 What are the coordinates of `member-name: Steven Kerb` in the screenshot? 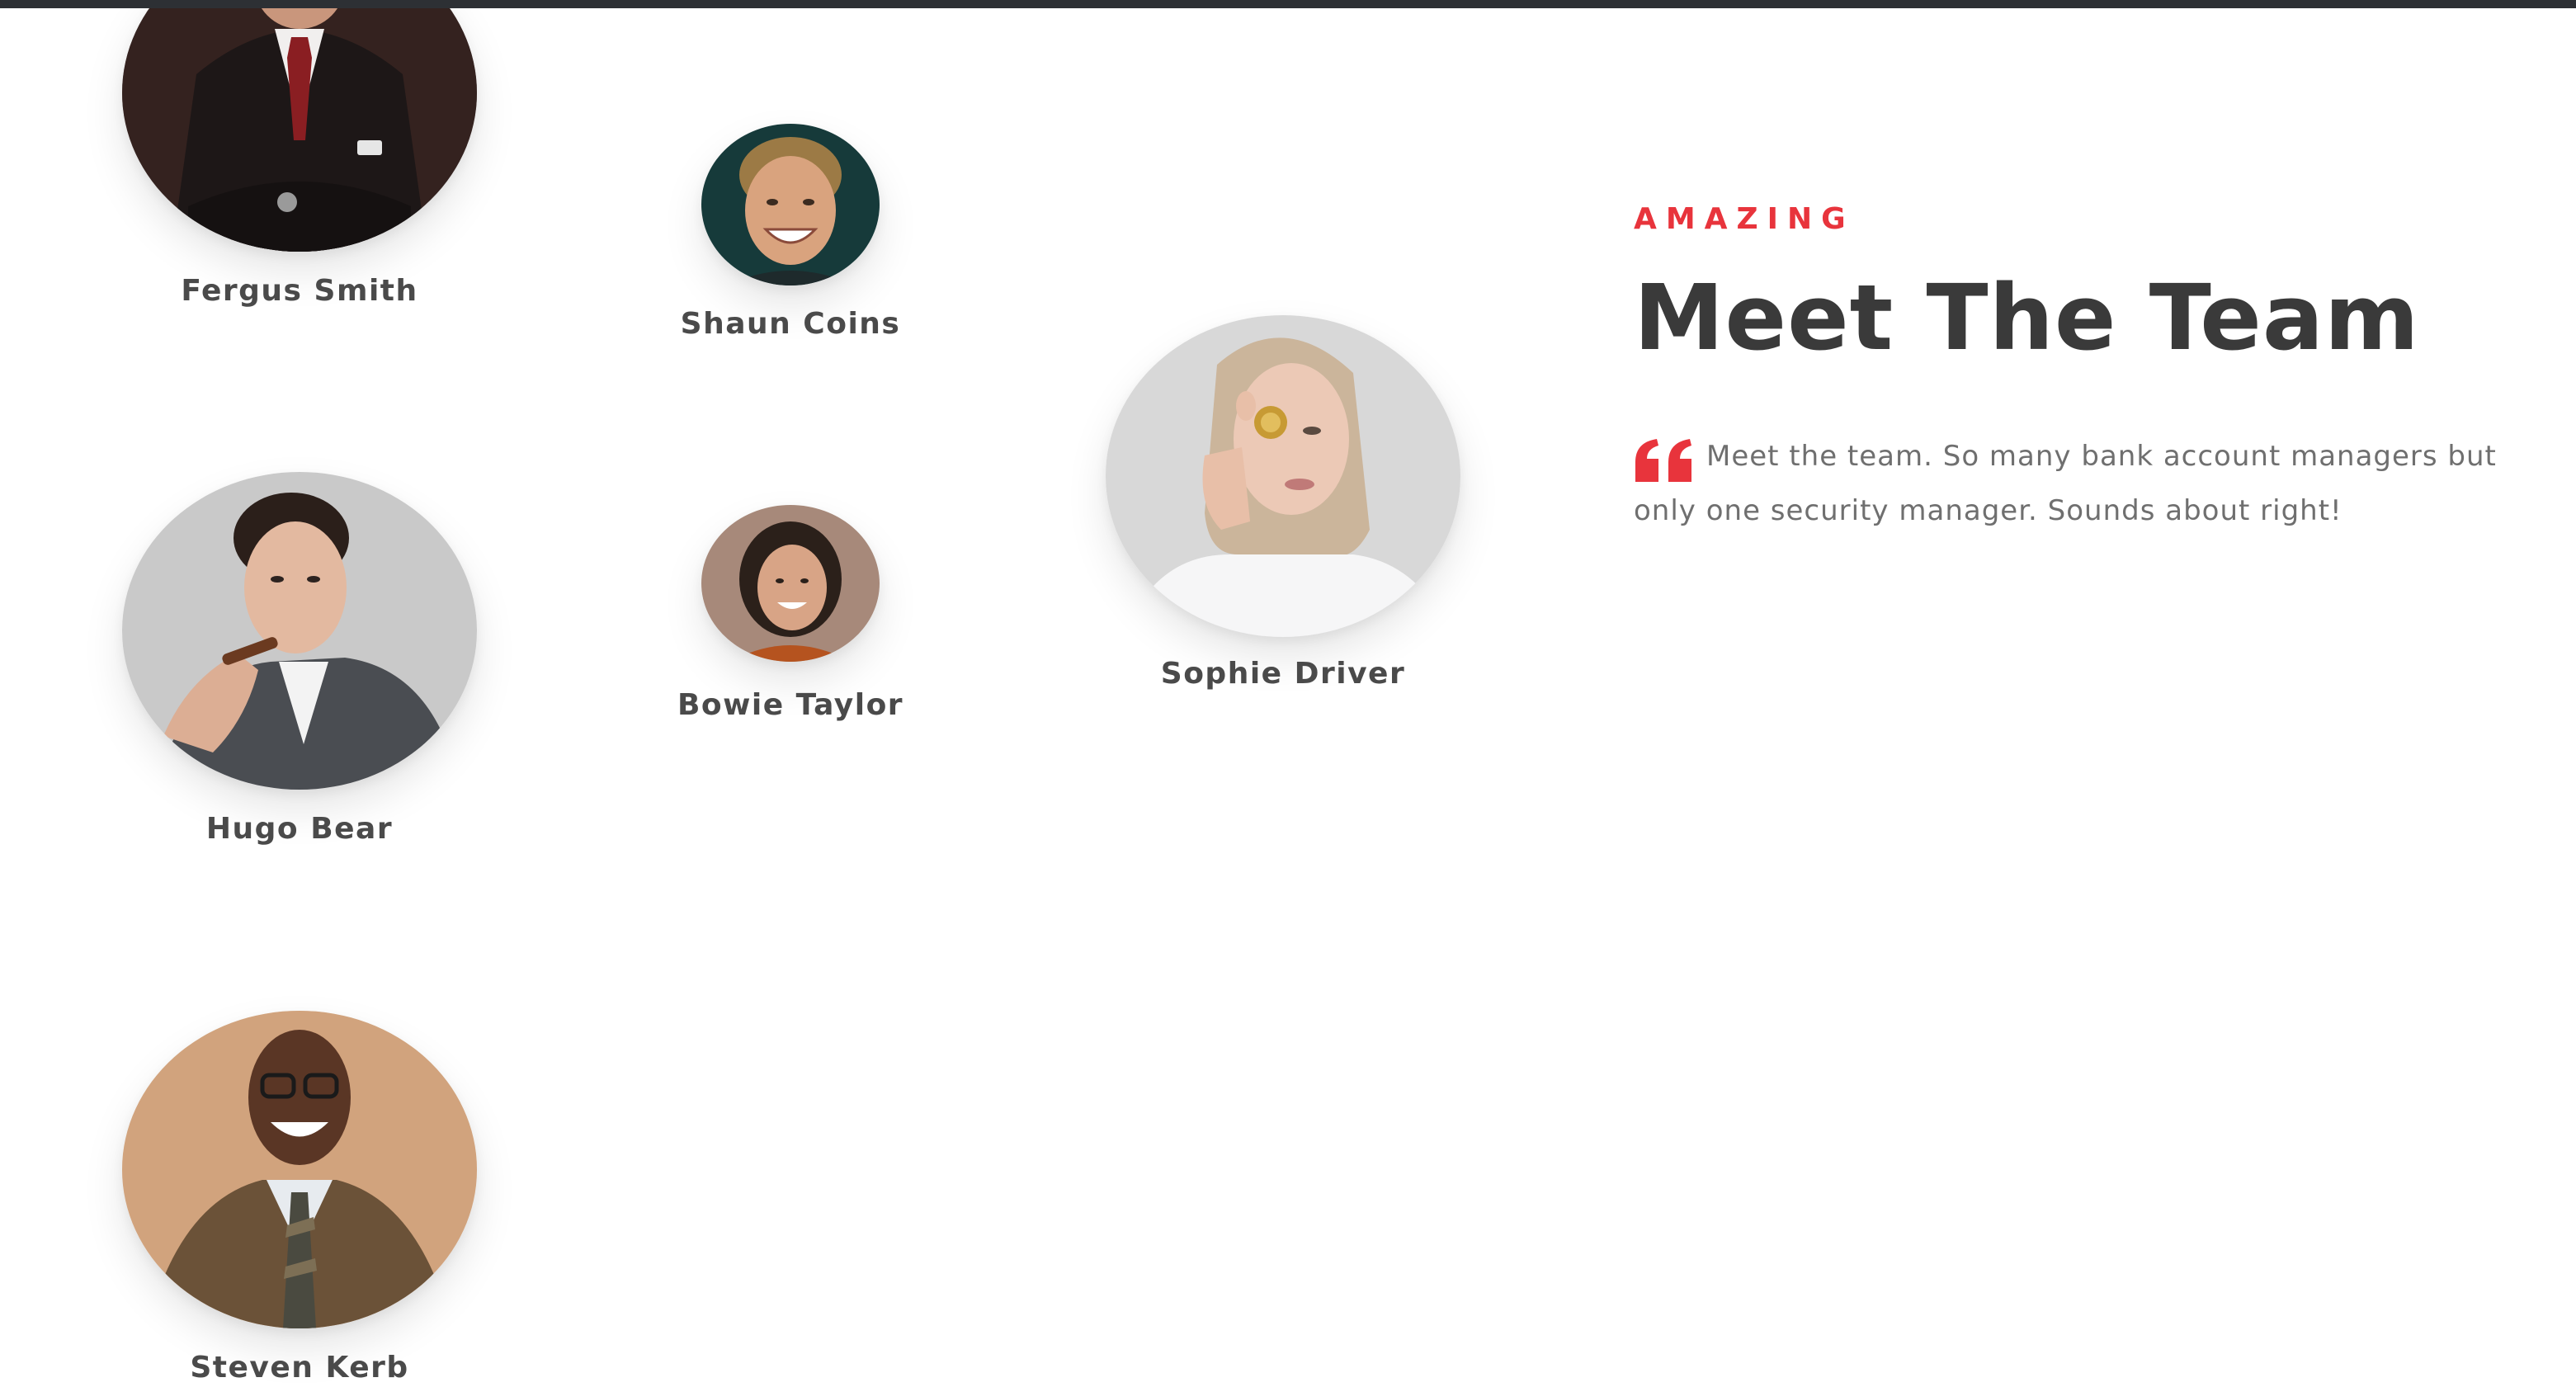 It's located at (299, 1368).